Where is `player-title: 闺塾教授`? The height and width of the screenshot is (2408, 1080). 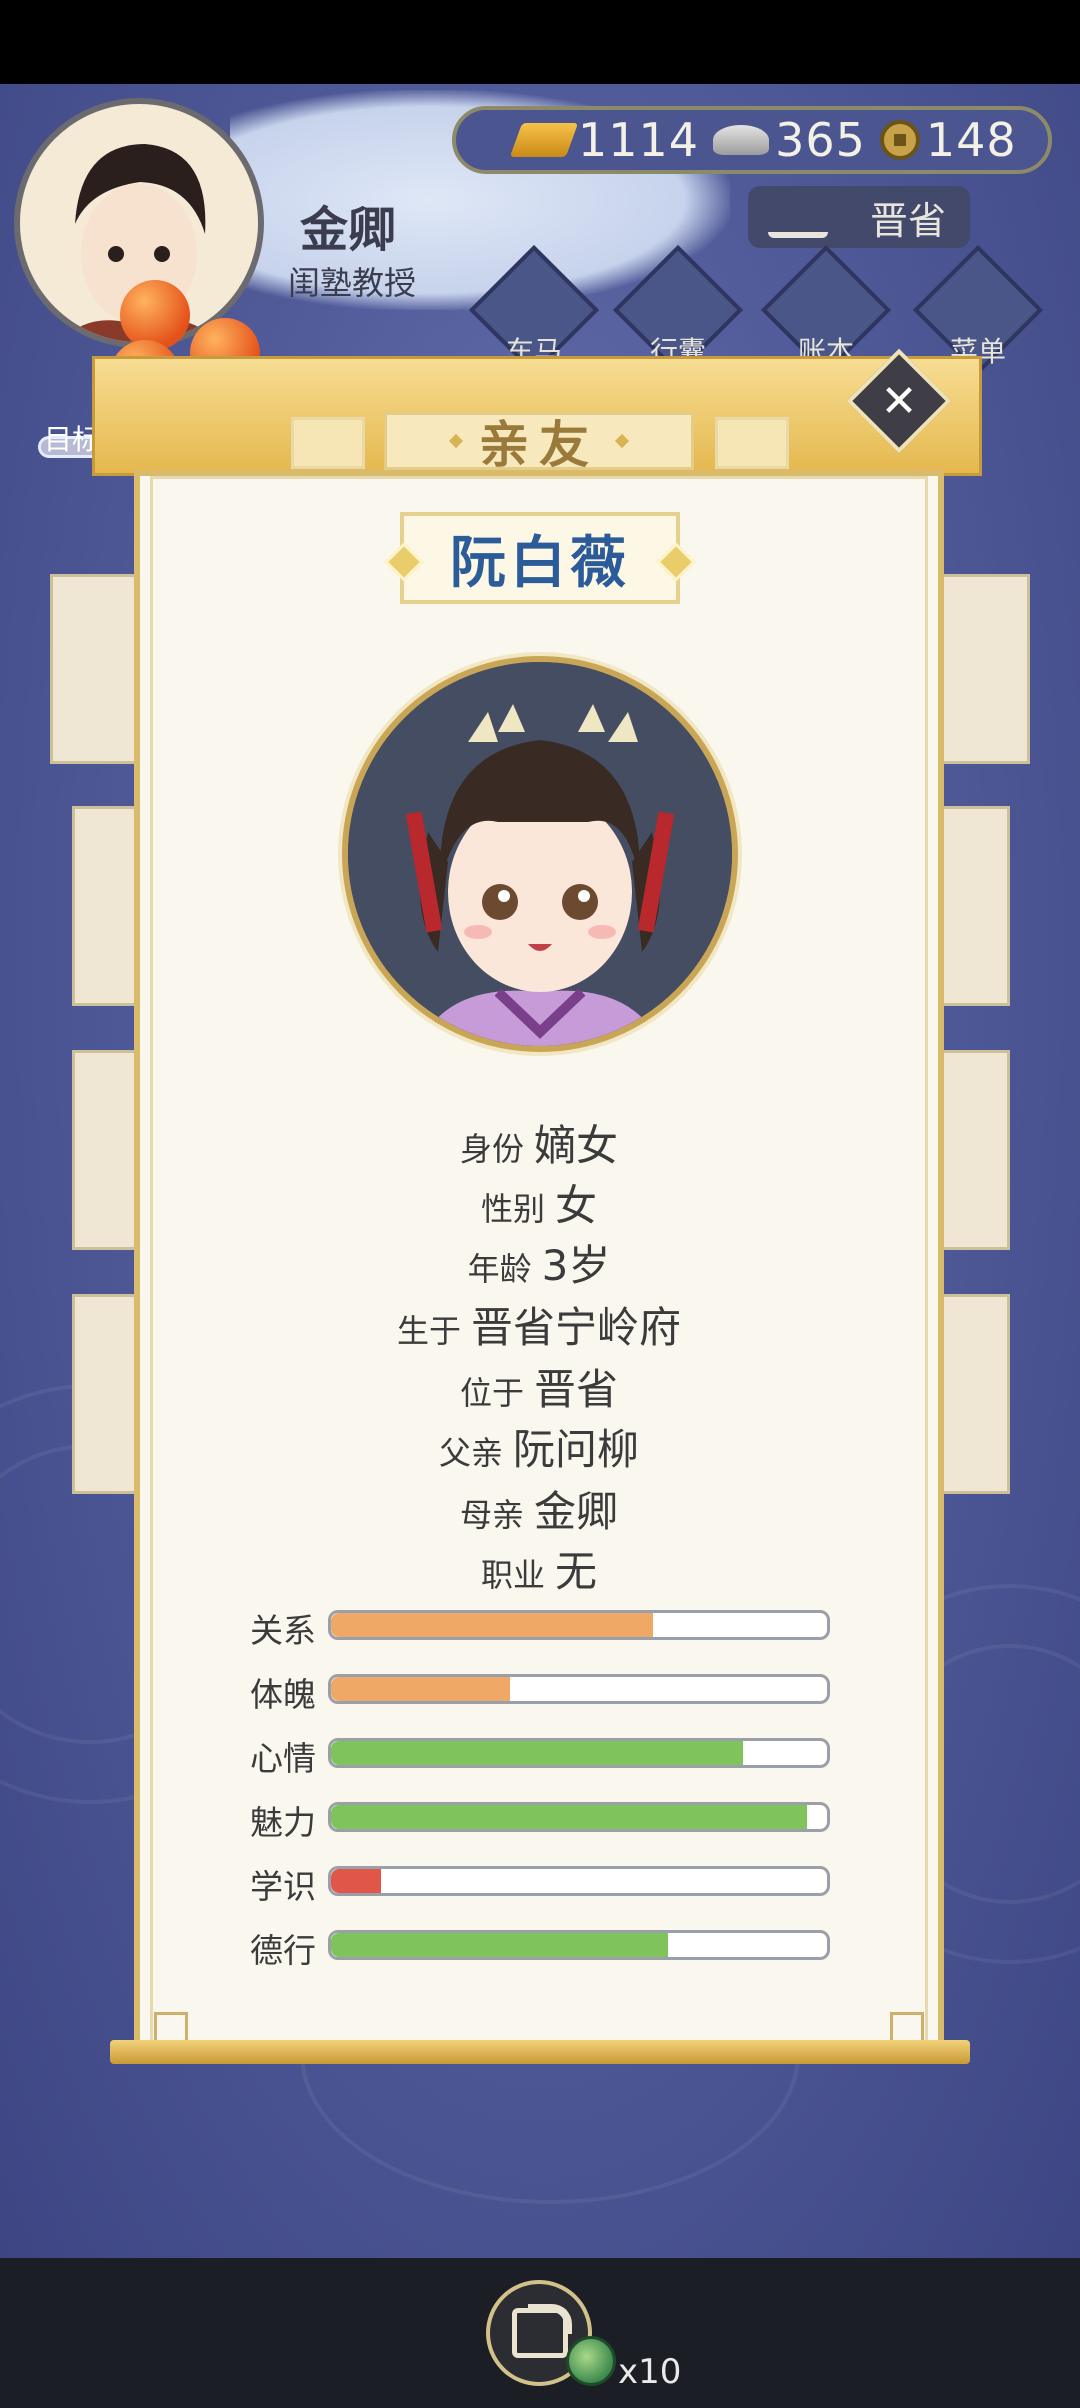
player-title: 闺塾教授 is located at coordinates (352, 283).